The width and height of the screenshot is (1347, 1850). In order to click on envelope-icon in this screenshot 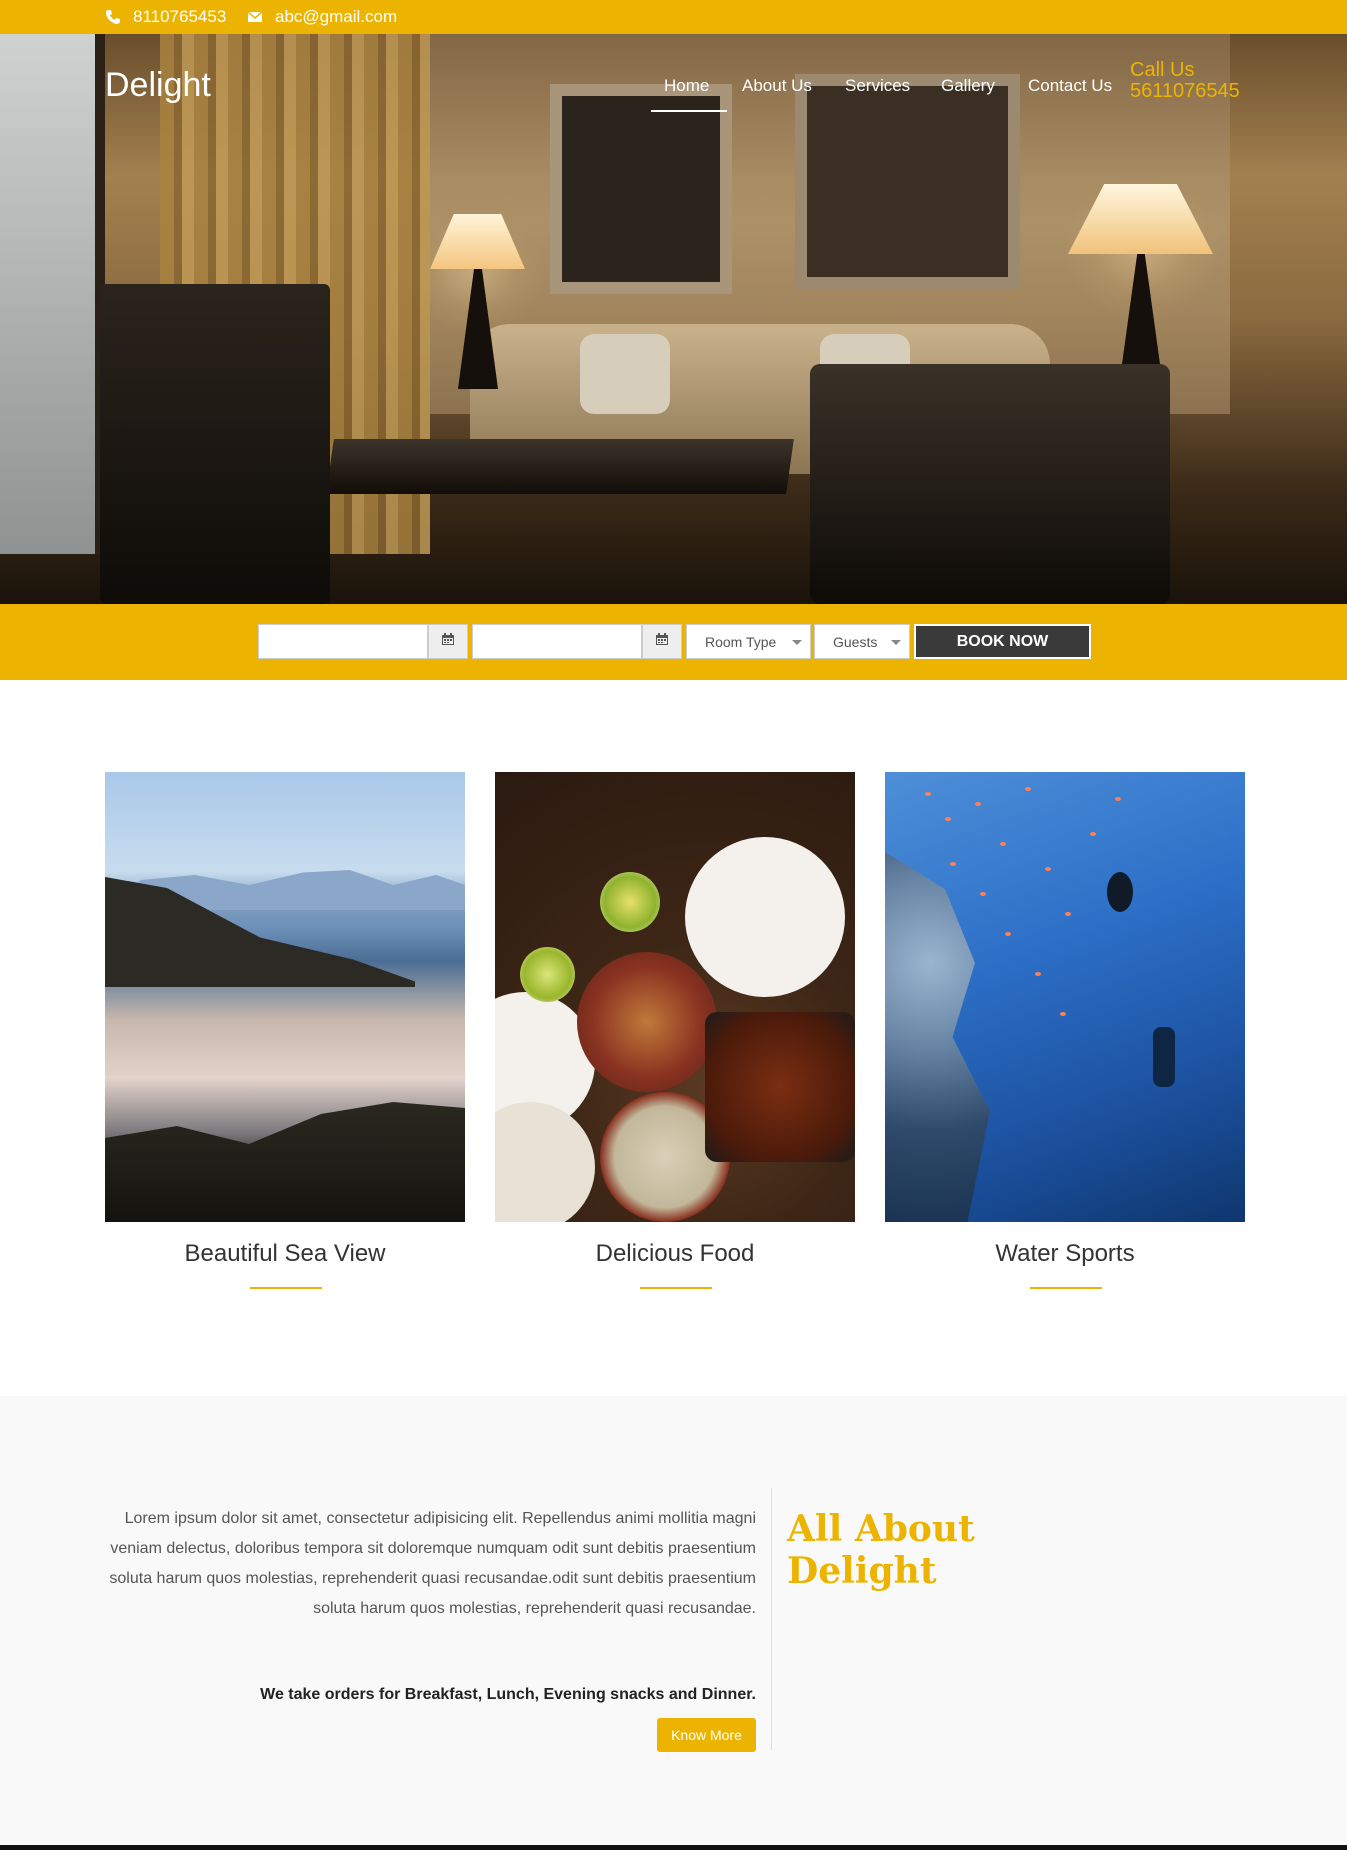, I will do `click(255, 17)`.